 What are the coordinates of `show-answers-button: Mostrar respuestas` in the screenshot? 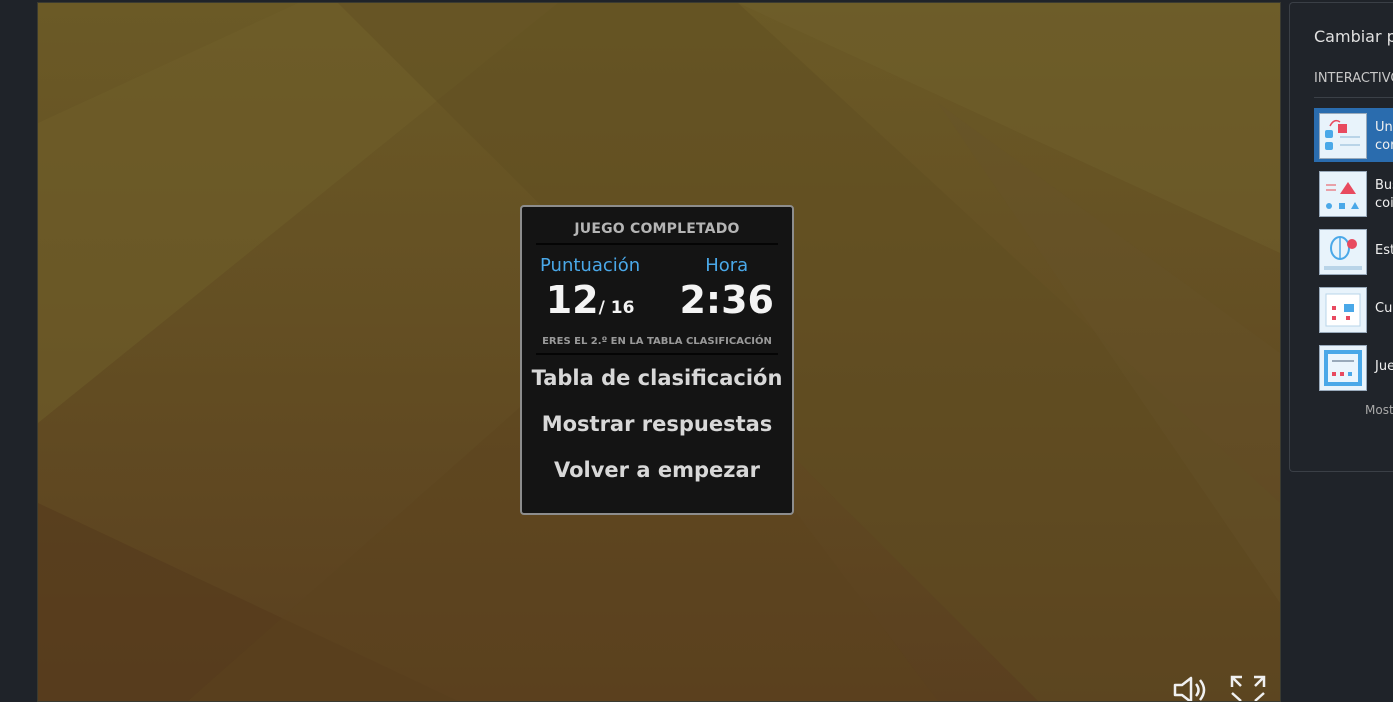 It's located at (657, 424).